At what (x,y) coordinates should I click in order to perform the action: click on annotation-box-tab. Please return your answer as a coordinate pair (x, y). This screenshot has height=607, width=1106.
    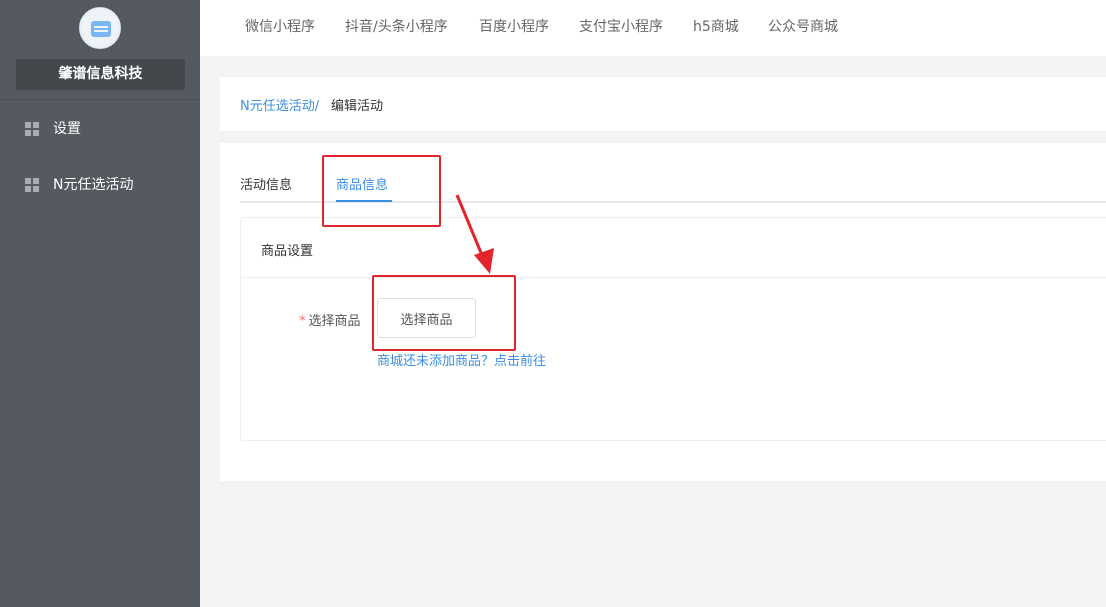
    Looking at the image, I should click on (381, 191).